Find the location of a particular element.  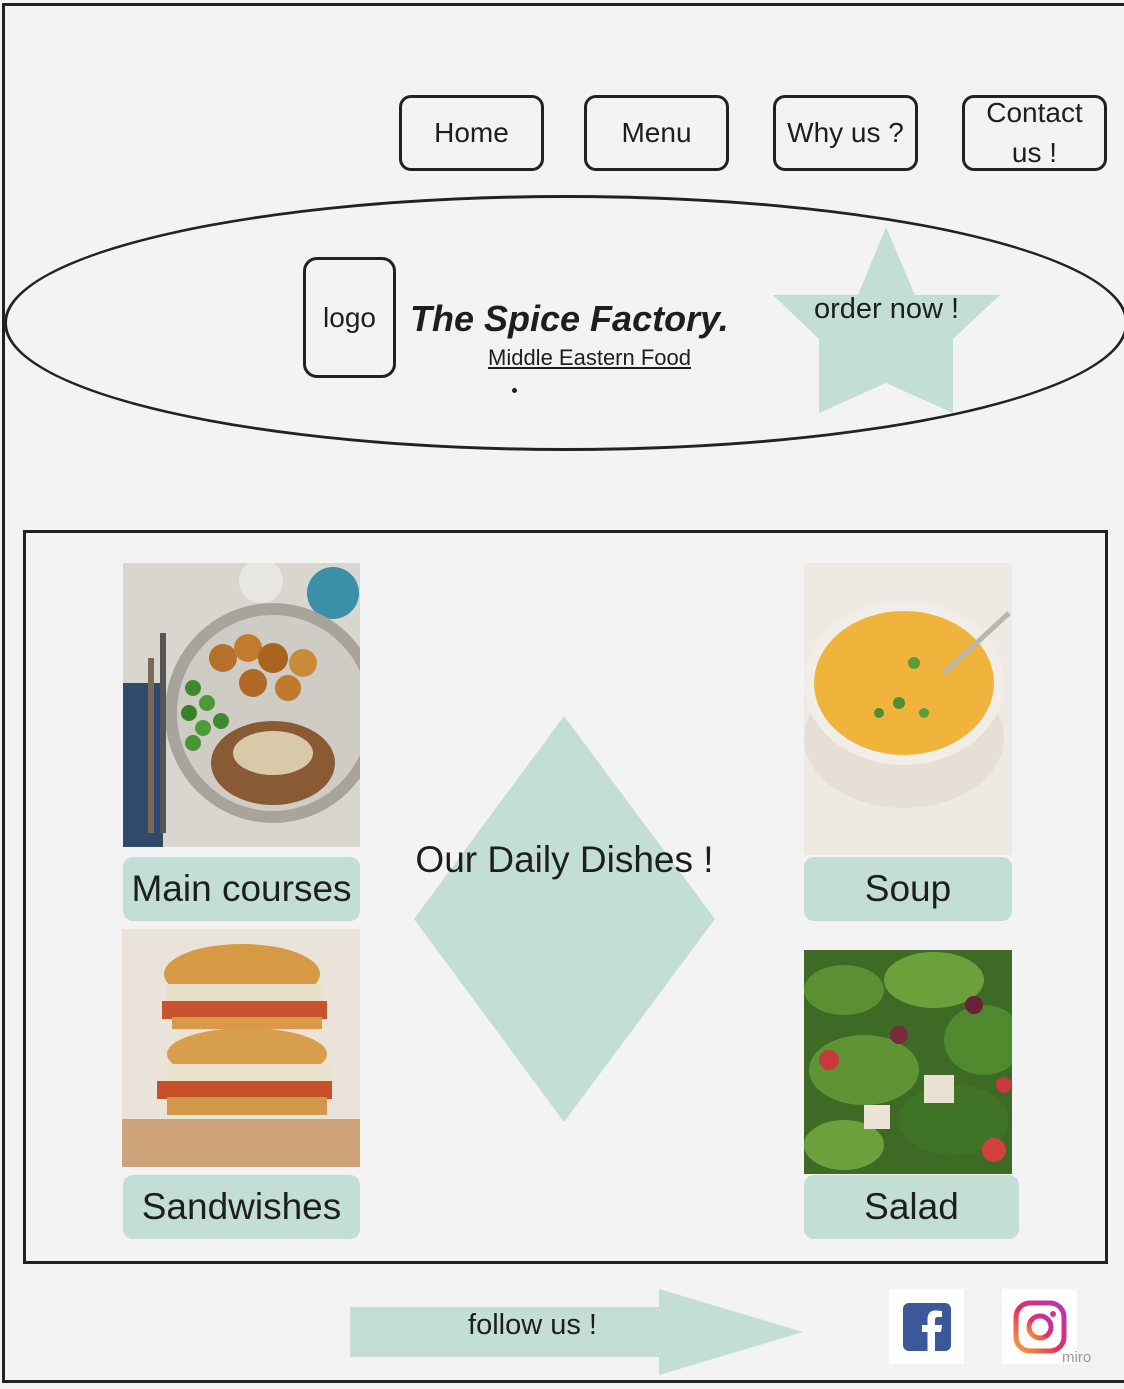

main-courses-label: Main courses is located at coordinates (241, 889).